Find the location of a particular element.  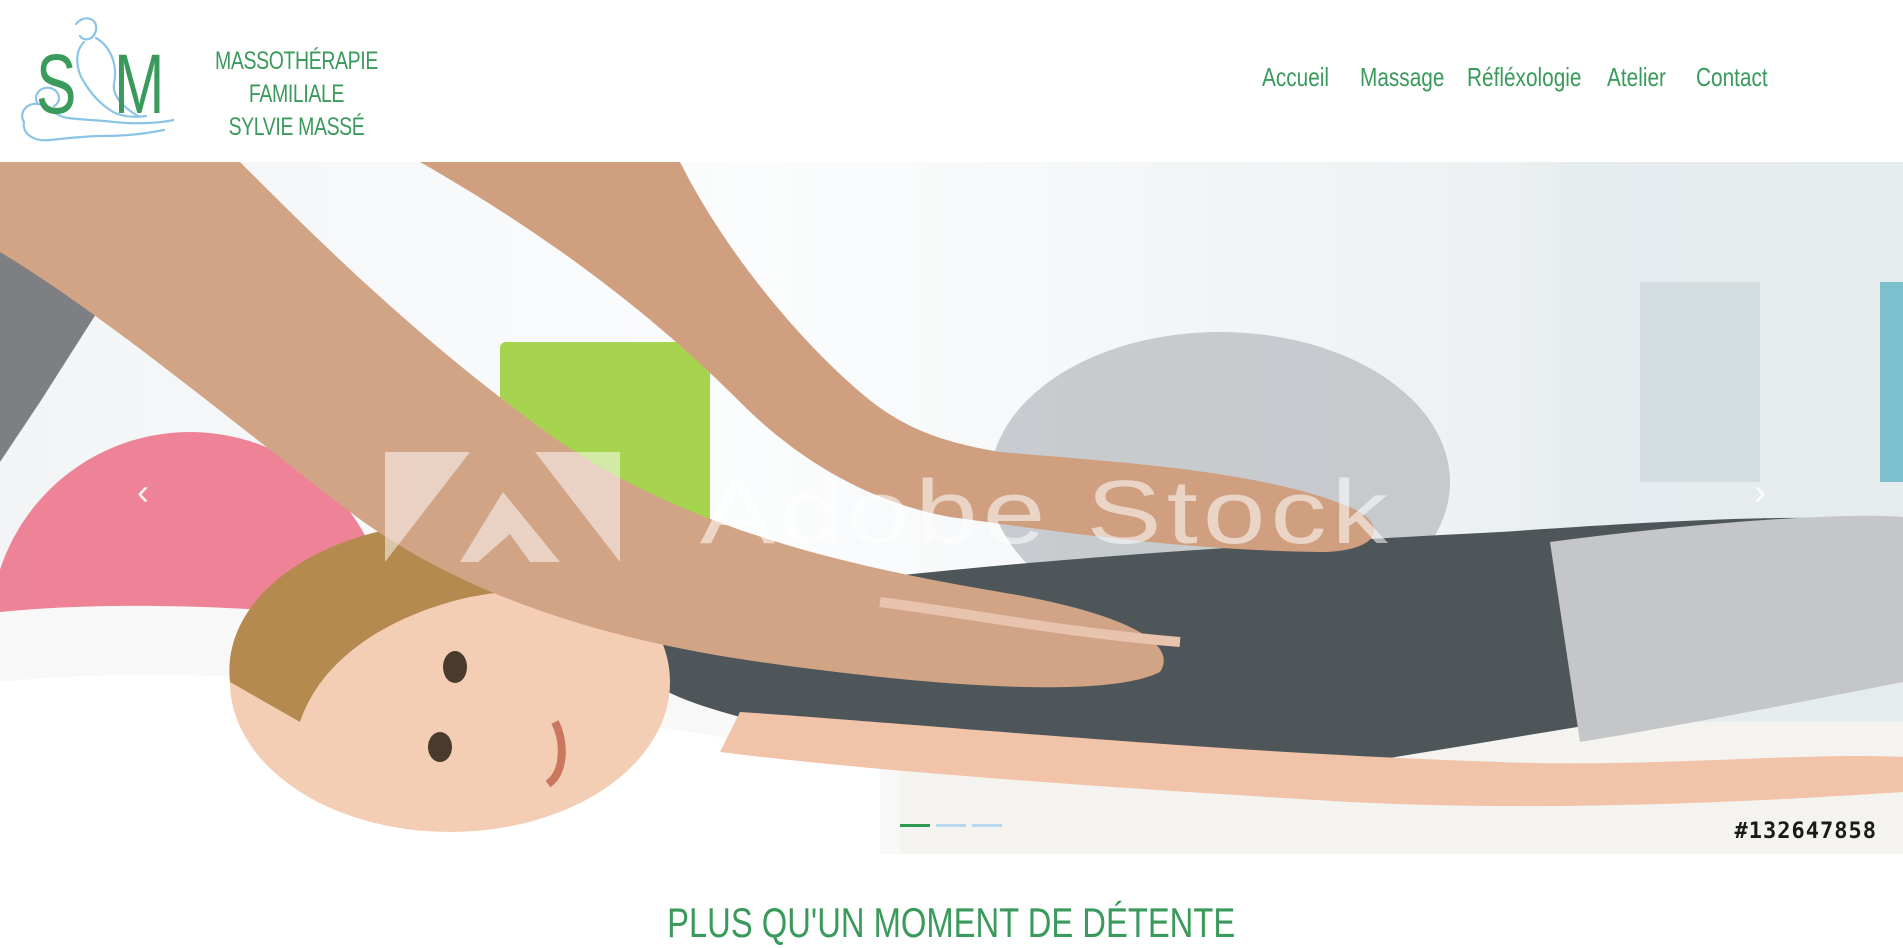

stock-watermark: Adobe Stock is located at coordinates (1046, 513).